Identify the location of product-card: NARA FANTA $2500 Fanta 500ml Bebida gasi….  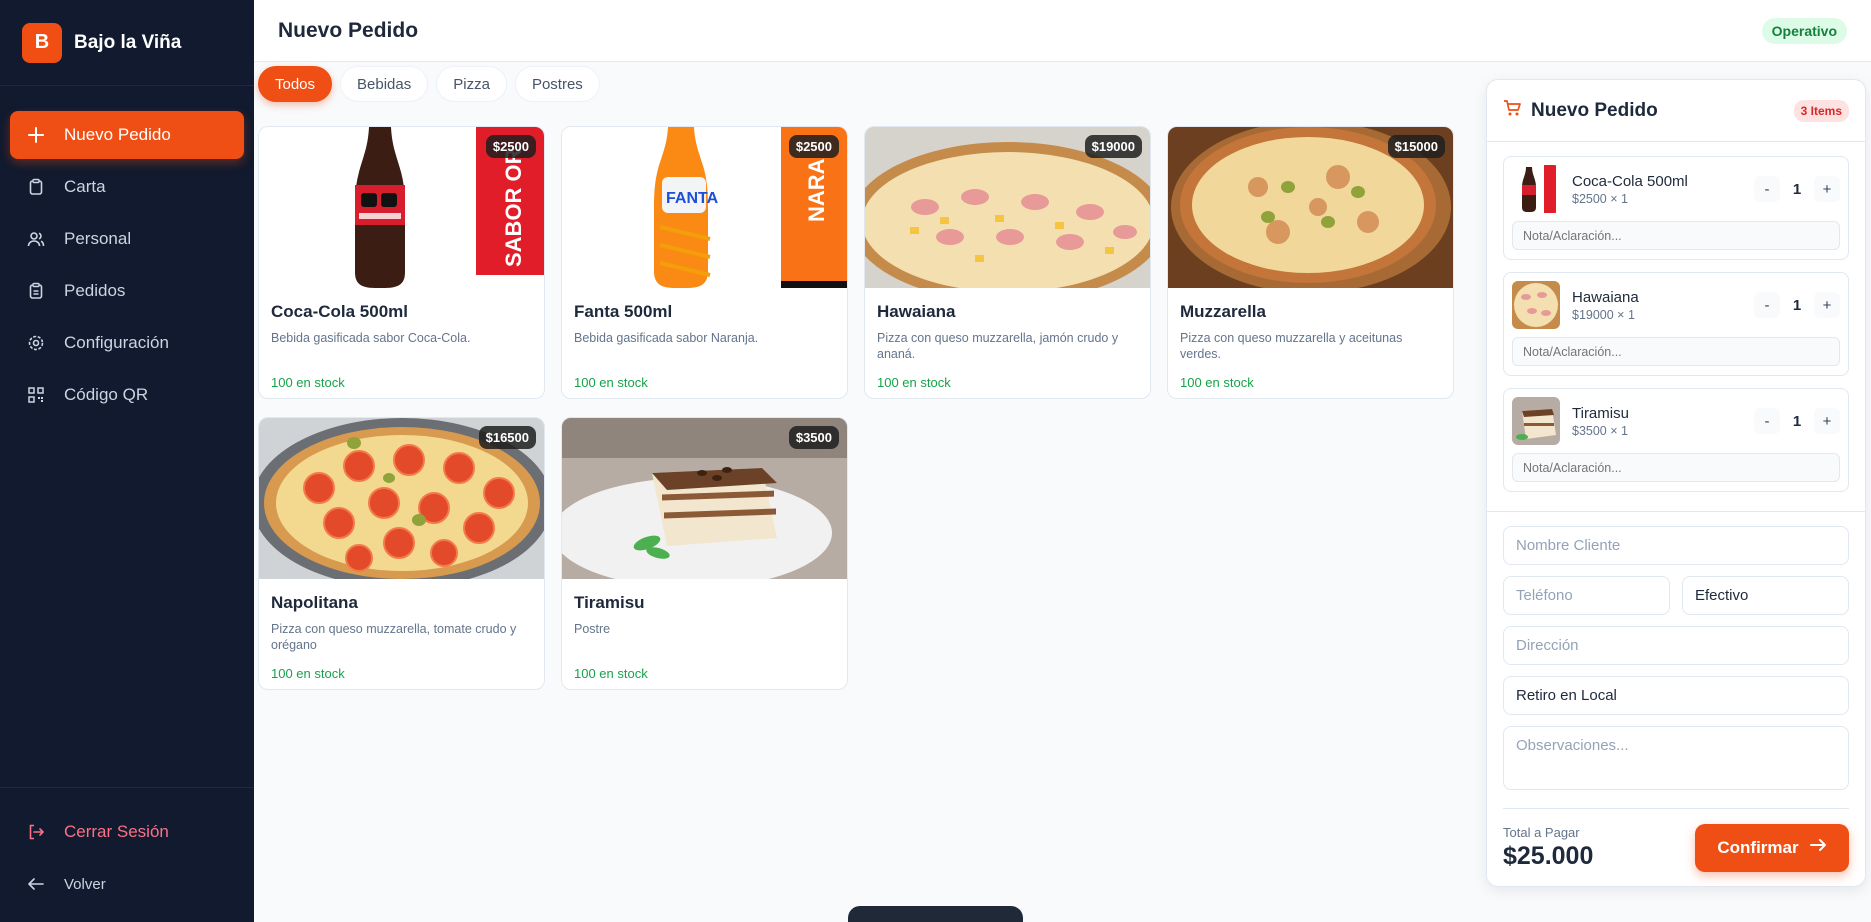
(704, 262).